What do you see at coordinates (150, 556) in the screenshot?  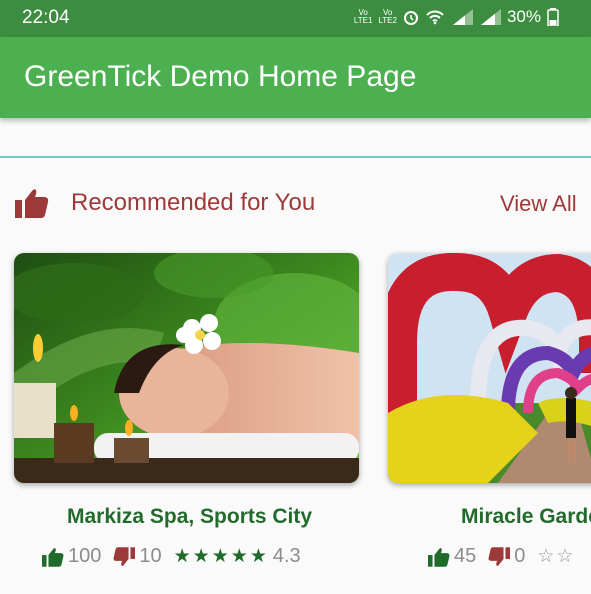 I see `dislikes-count: 10` at bounding box center [150, 556].